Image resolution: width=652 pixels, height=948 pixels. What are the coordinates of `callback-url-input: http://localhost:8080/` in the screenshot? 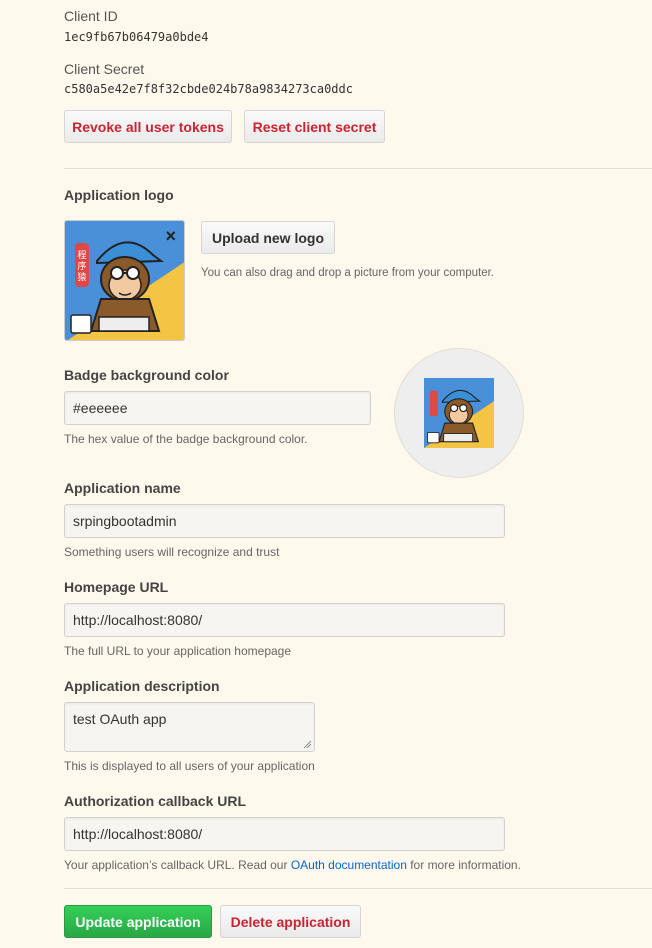 It's located at (284, 834).